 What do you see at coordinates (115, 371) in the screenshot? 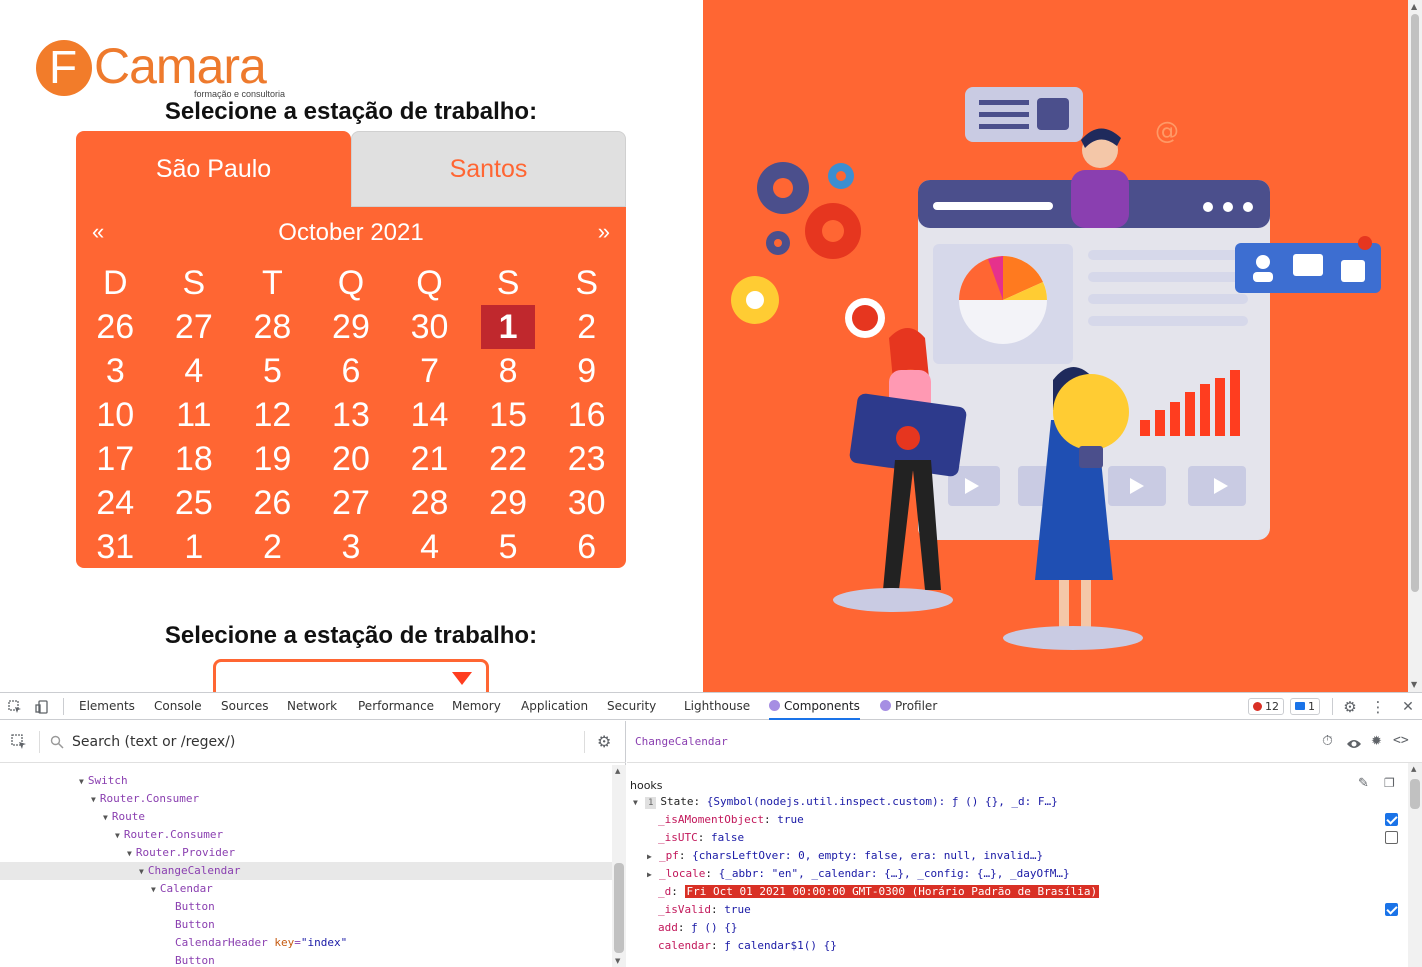
I see `calendar-day: 3` at bounding box center [115, 371].